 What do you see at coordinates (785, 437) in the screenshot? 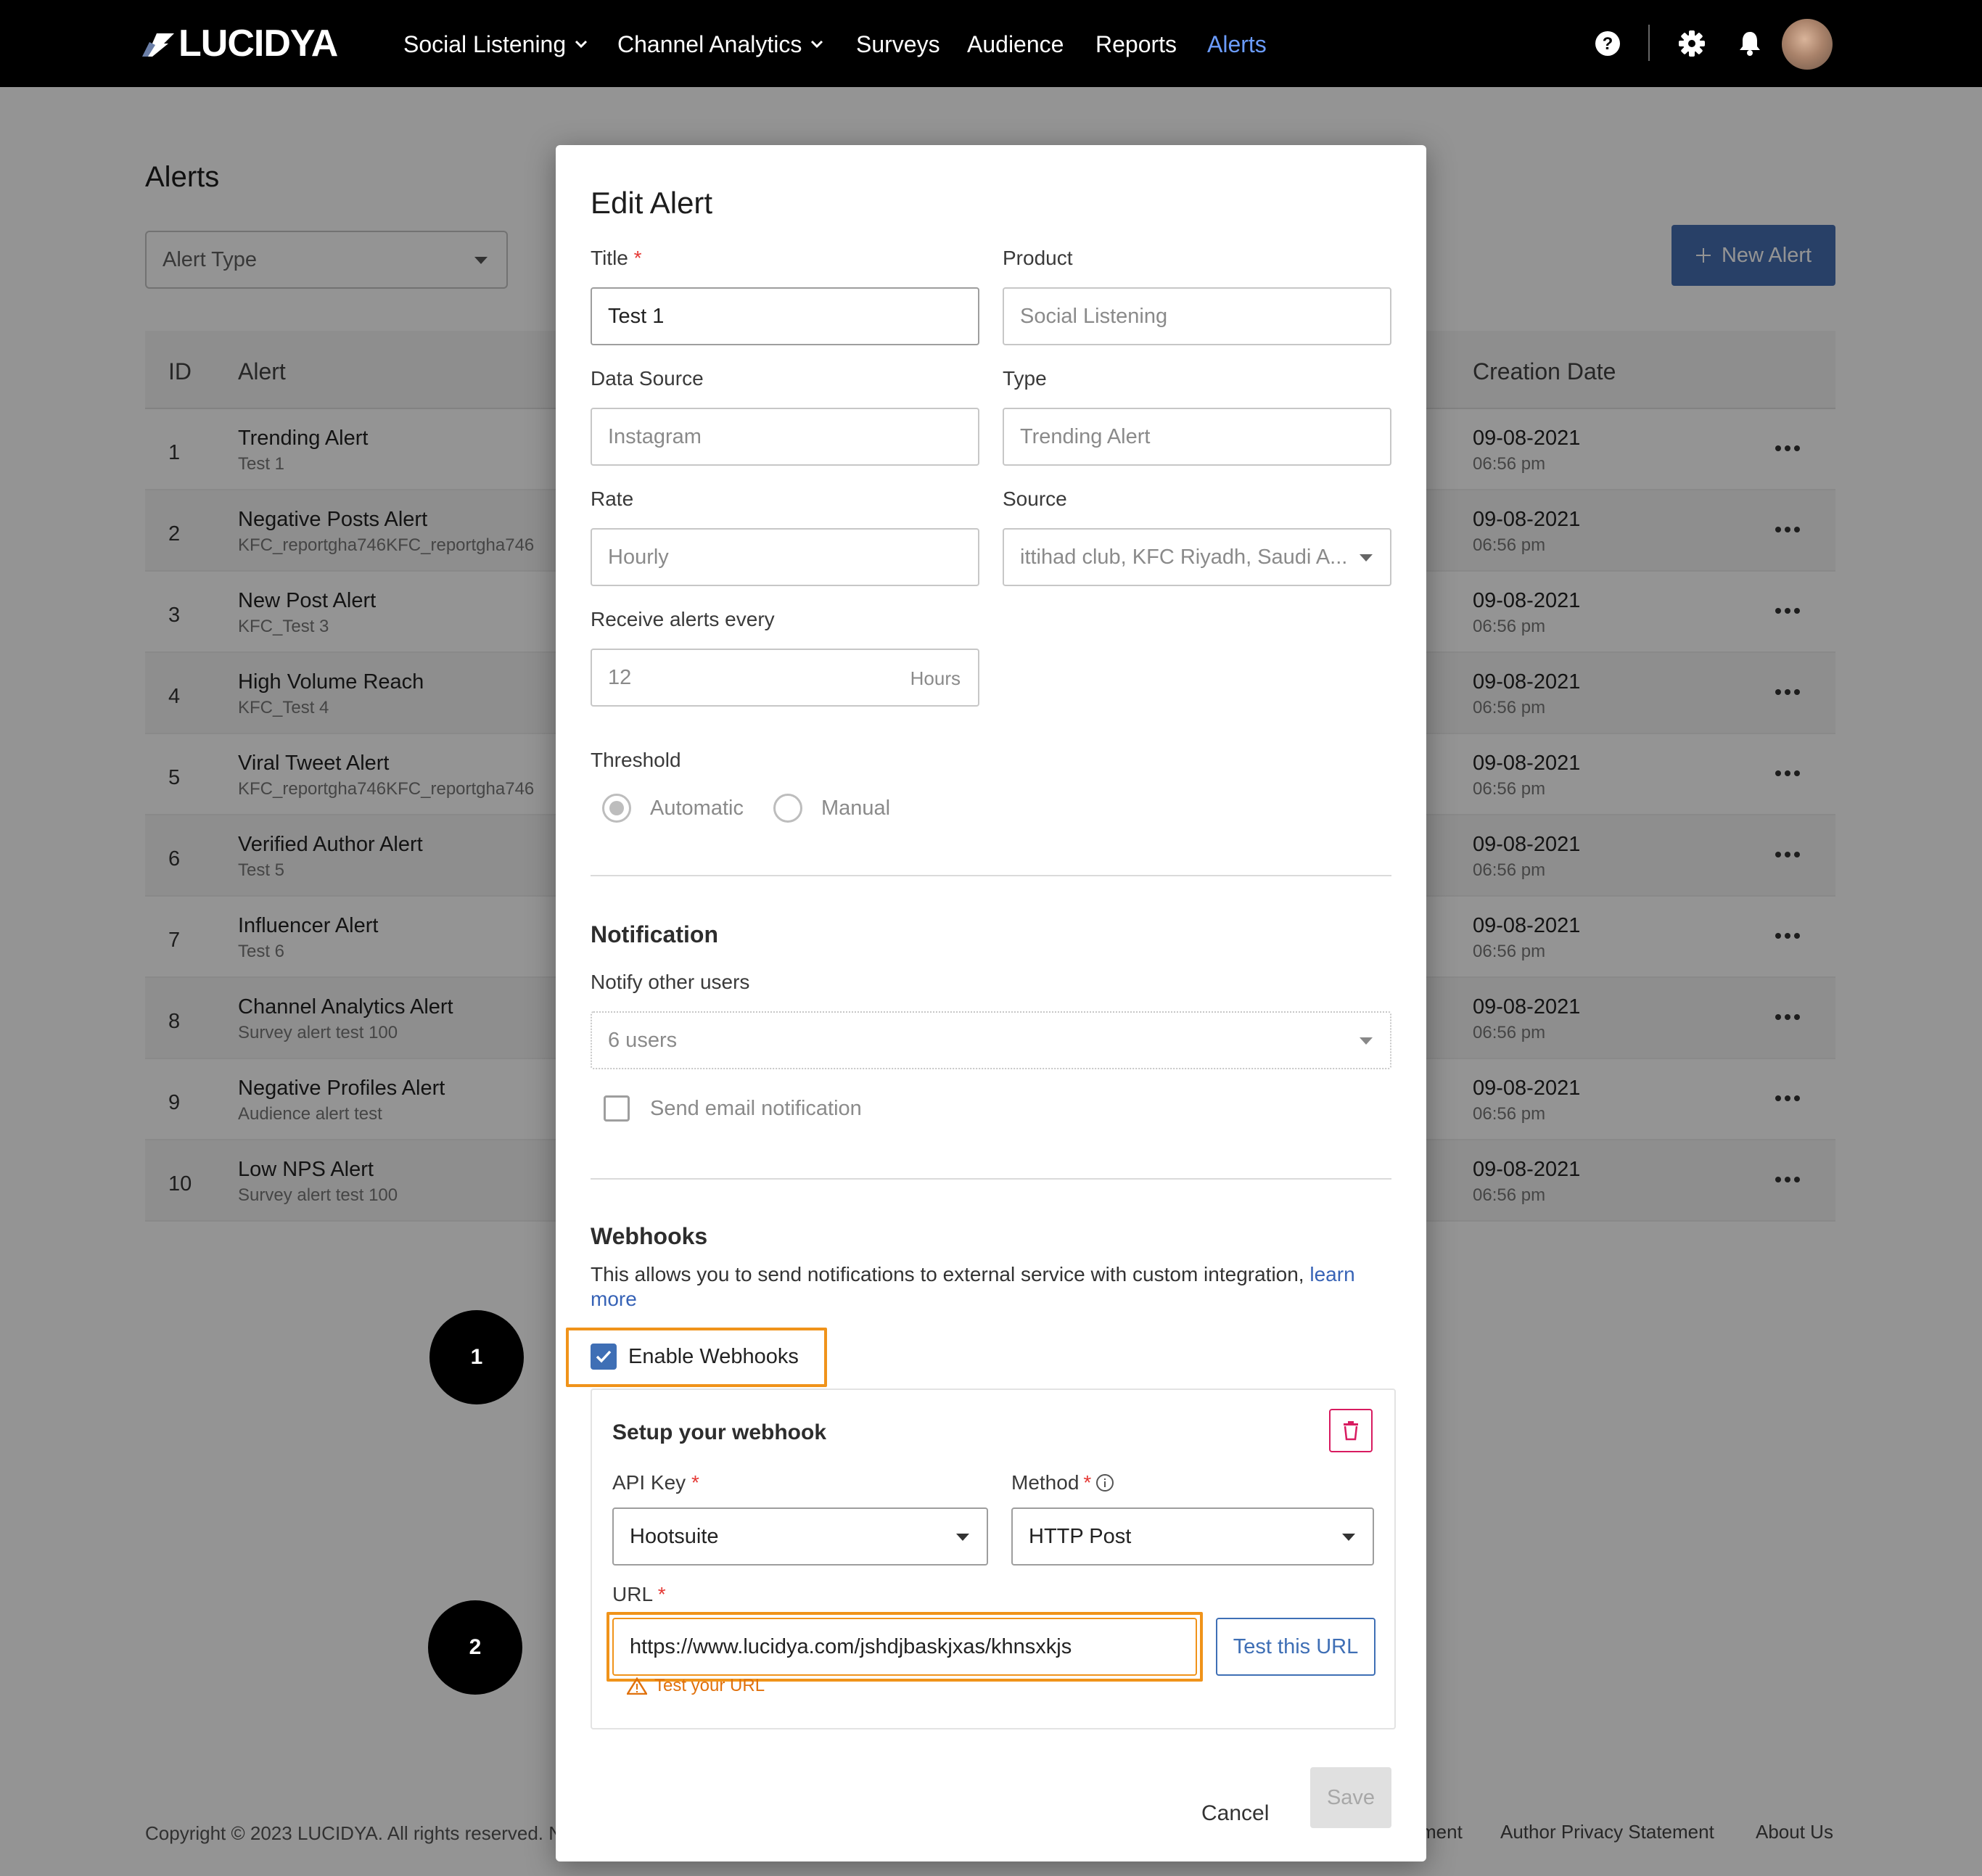
I see `data-source-field: Instagram` at bounding box center [785, 437].